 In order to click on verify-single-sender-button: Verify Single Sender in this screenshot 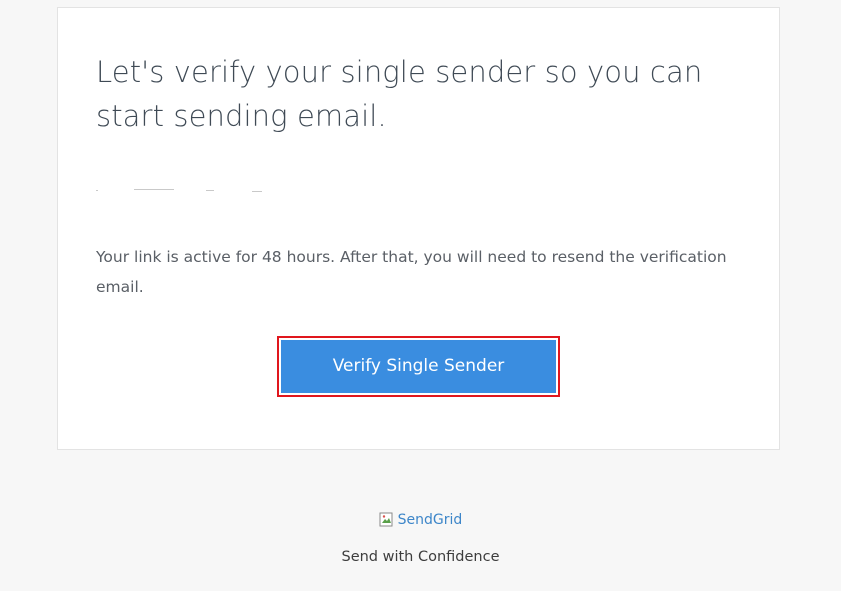, I will do `click(418, 366)`.